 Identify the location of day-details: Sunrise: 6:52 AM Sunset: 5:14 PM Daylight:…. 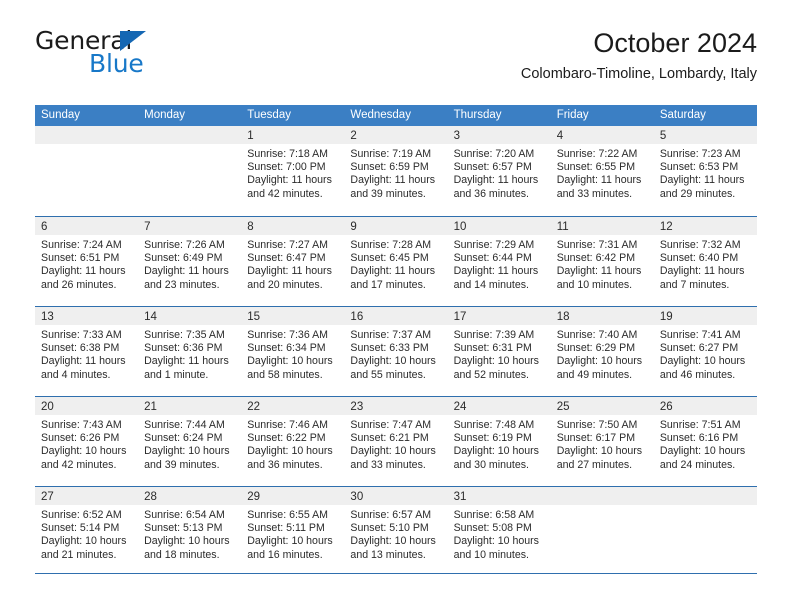
(86, 533).